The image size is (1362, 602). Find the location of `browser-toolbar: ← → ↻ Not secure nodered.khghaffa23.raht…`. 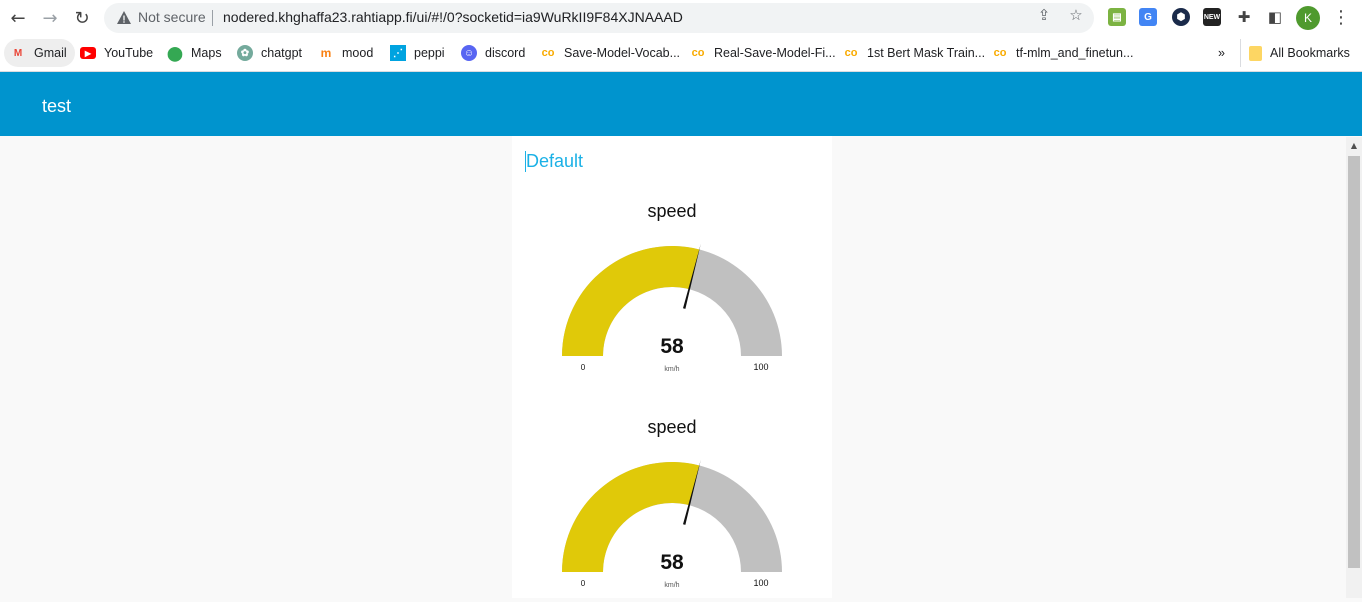

browser-toolbar: ← → ↻ Not secure nodered.khghaffa23.raht… is located at coordinates (681, 18).